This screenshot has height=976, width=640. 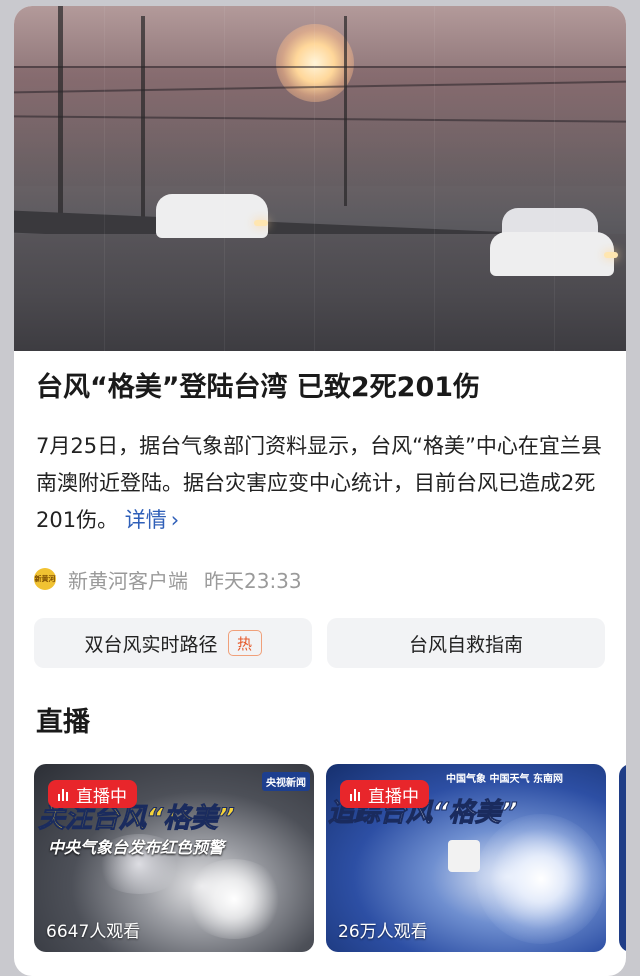 I want to click on typhoon-track-button: 双台风实时路径 热, so click(x=173, y=643).